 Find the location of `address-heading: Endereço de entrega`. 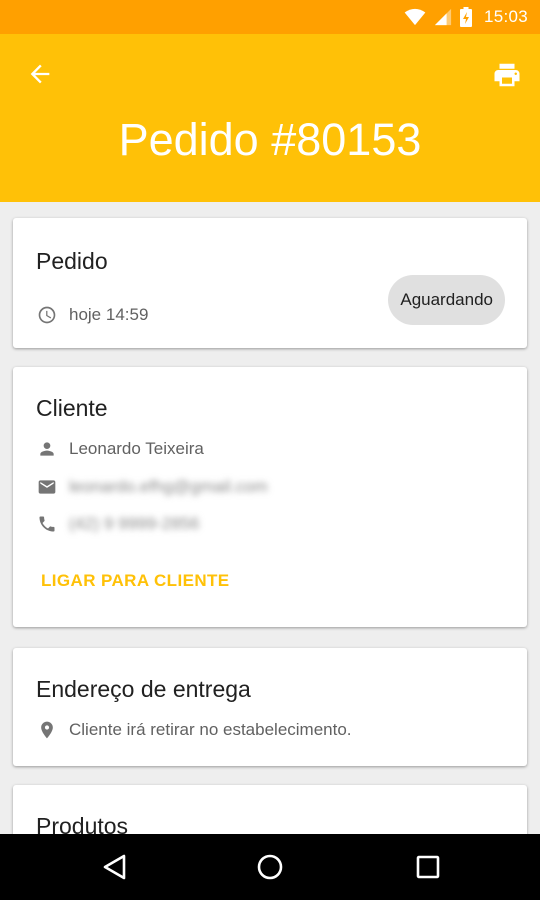

address-heading: Endereço de entrega is located at coordinates (143, 689).